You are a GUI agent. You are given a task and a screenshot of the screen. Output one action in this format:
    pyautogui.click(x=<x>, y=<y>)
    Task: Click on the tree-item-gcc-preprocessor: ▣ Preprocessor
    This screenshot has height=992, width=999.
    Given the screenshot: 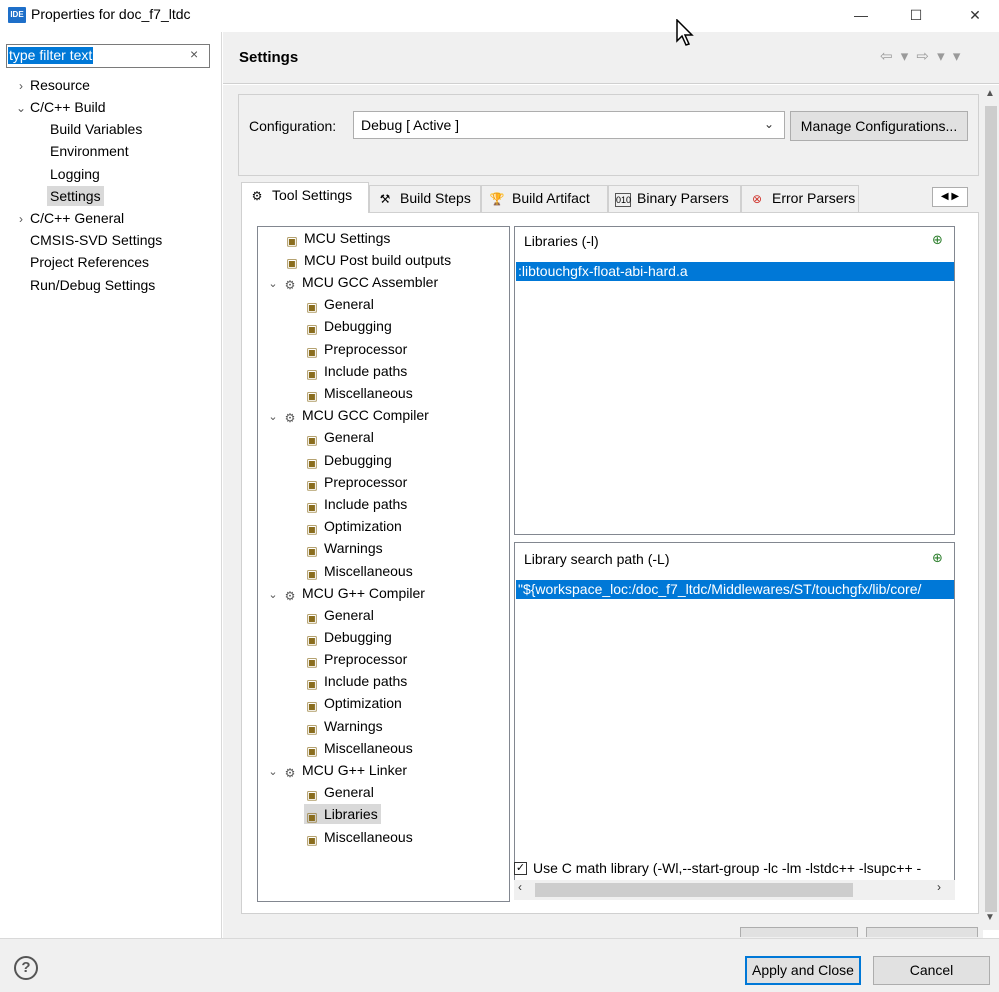 What is the action you would take?
    pyautogui.click(x=355, y=482)
    